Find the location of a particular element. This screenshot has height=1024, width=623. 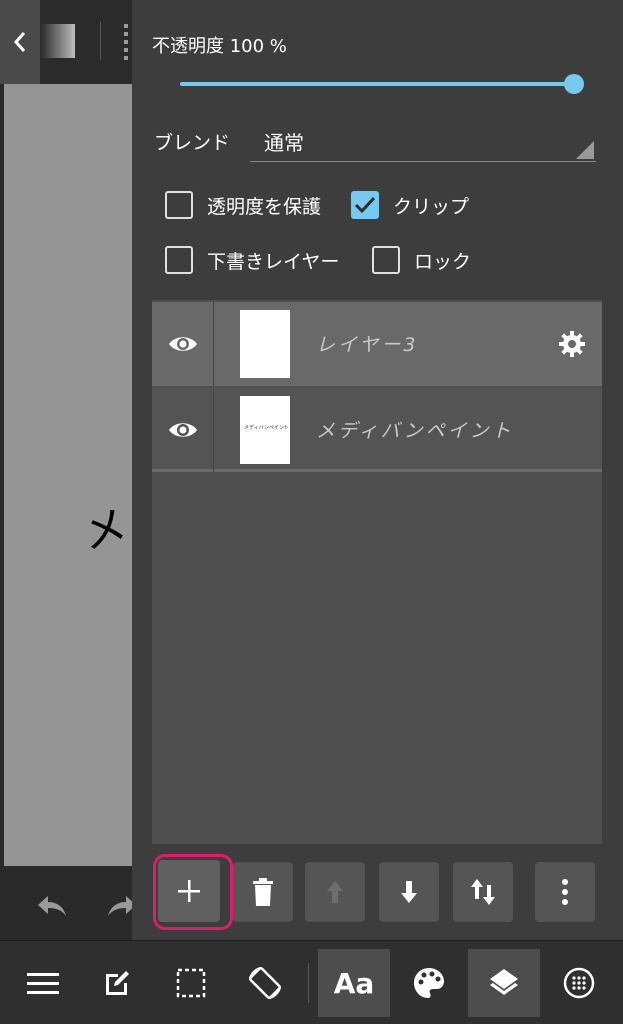

more-vertical-icon is located at coordinates (565, 892).